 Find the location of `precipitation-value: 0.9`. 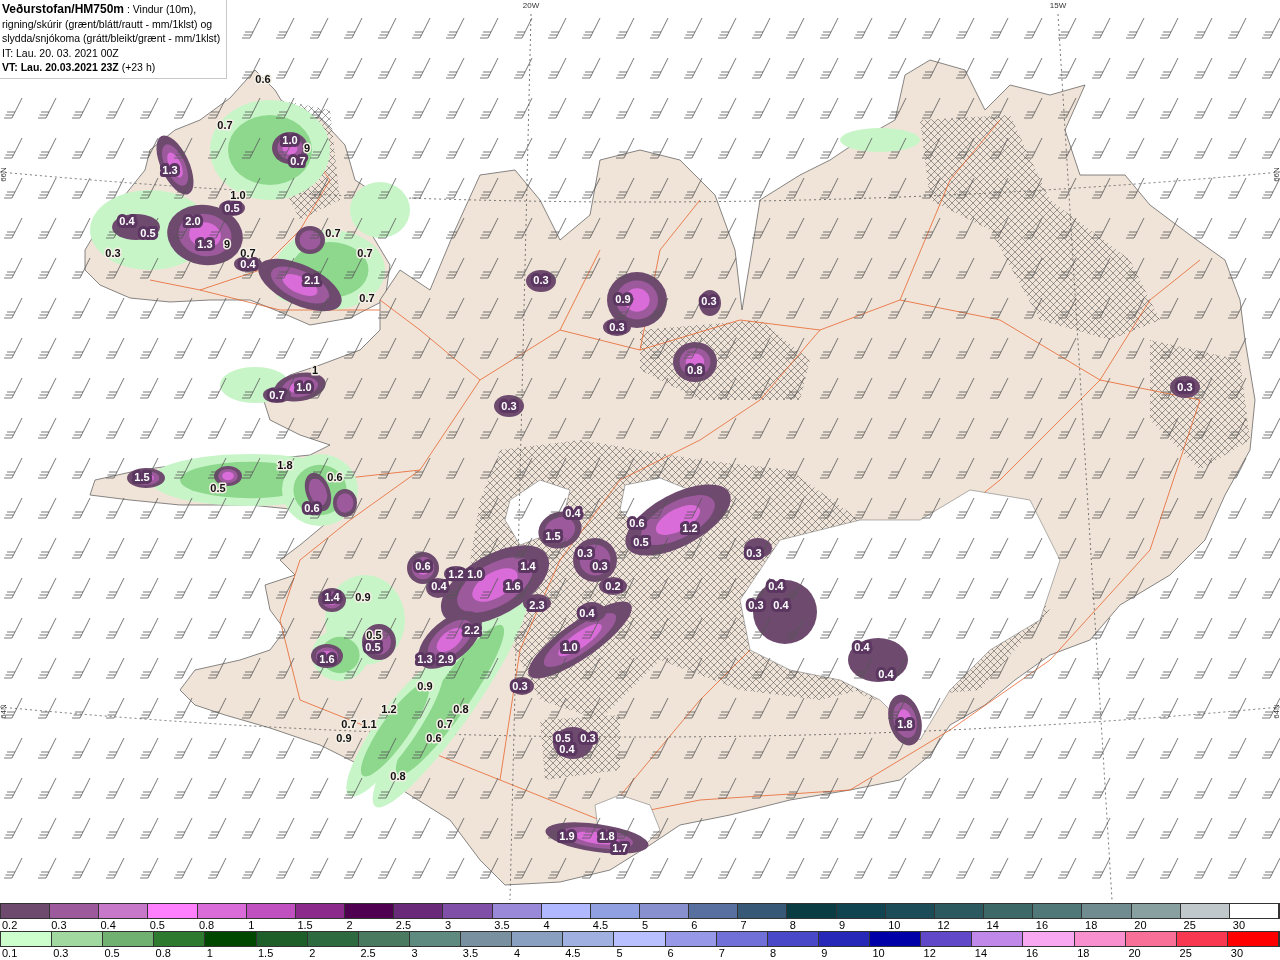

precipitation-value: 0.9 is located at coordinates (363, 597).